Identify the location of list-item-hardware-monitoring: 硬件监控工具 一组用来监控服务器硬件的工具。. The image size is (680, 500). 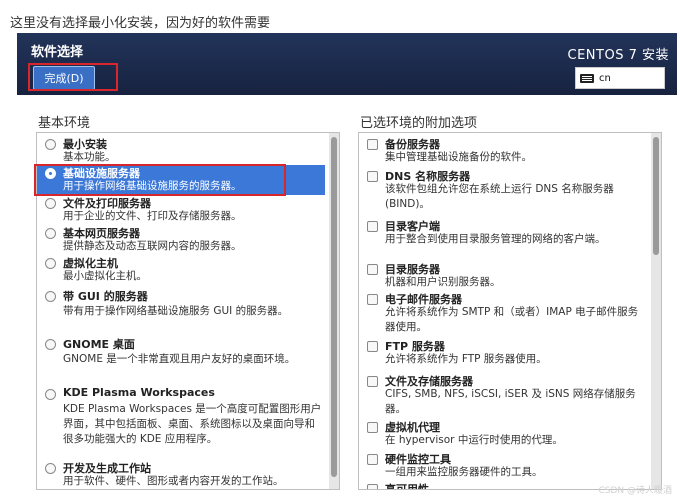
(503, 466).